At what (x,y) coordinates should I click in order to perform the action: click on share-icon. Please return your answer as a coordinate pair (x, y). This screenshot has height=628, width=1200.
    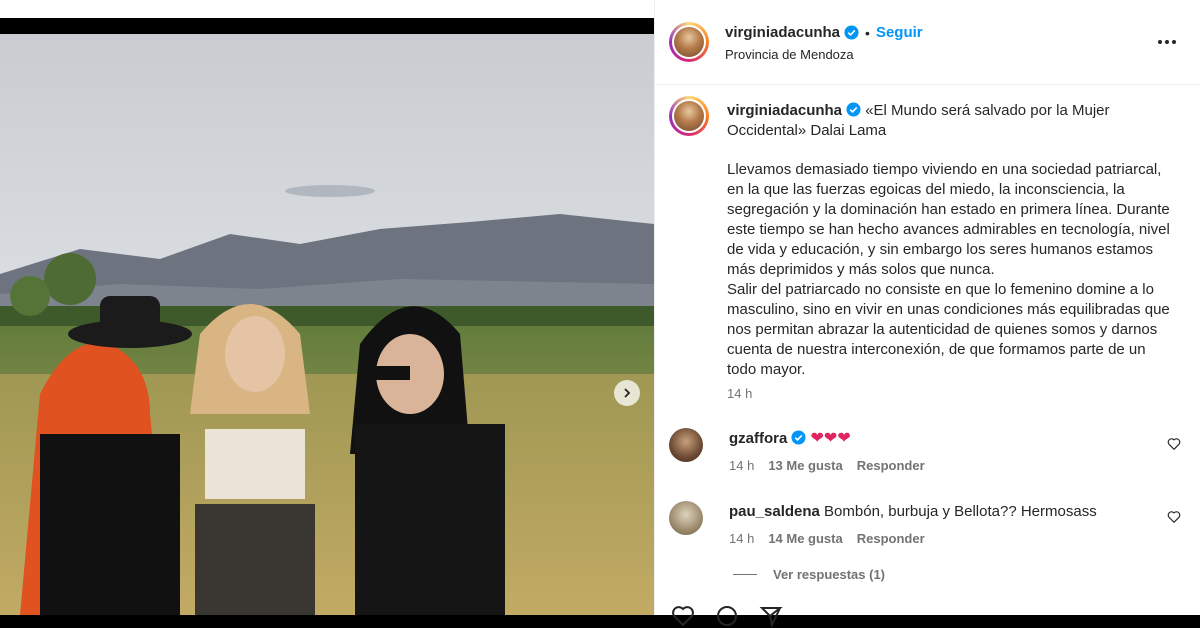
    Looking at the image, I should click on (771, 616).